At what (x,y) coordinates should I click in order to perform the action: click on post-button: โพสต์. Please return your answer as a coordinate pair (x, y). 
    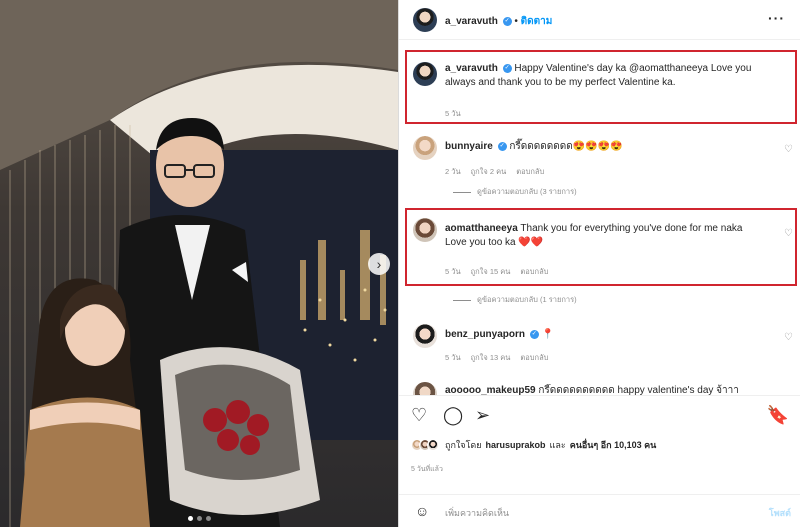
    Looking at the image, I should click on (780, 513).